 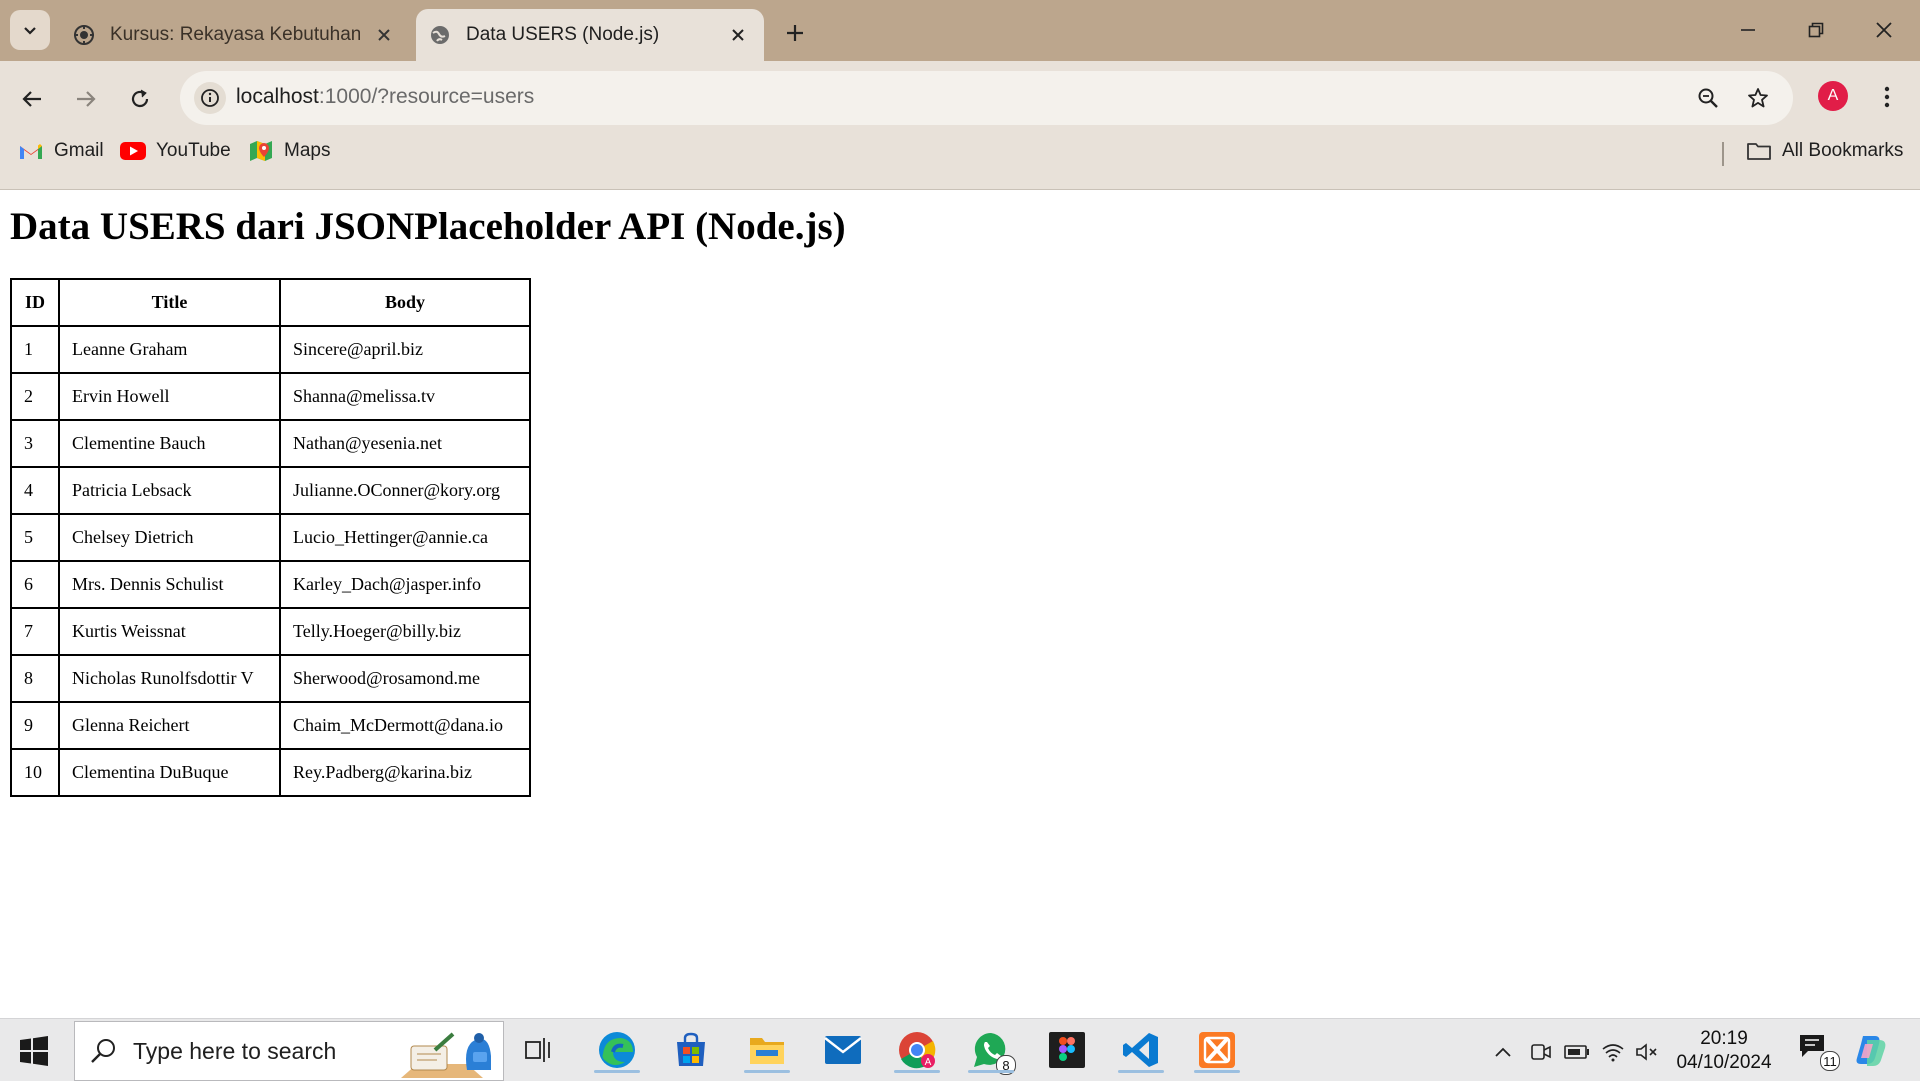 I want to click on youtube-icon, so click(x=133, y=151).